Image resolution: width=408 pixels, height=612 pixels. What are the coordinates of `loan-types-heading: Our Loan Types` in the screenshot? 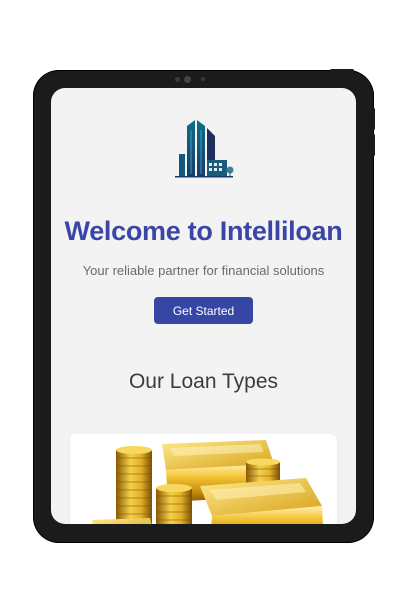 It's located at (203, 381).